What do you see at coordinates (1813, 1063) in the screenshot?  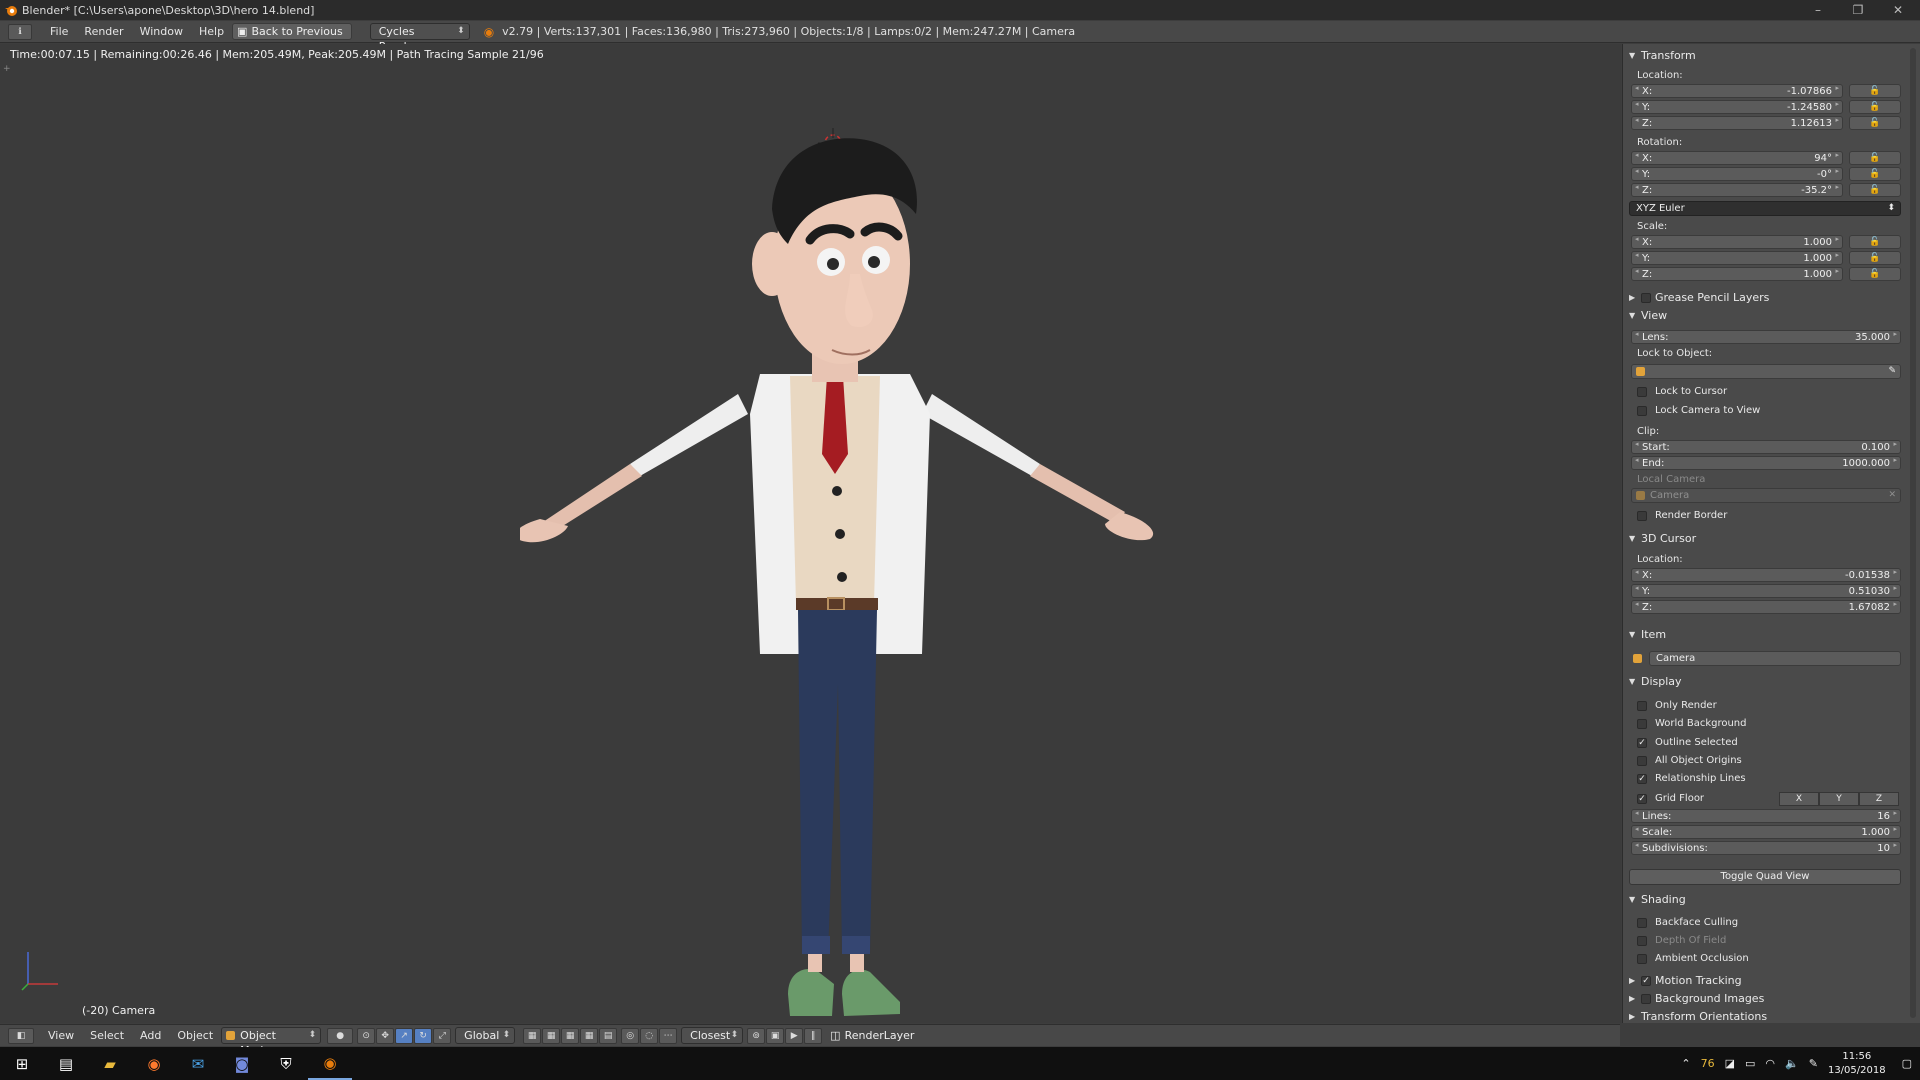 I see `pen-icon: ✎` at bounding box center [1813, 1063].